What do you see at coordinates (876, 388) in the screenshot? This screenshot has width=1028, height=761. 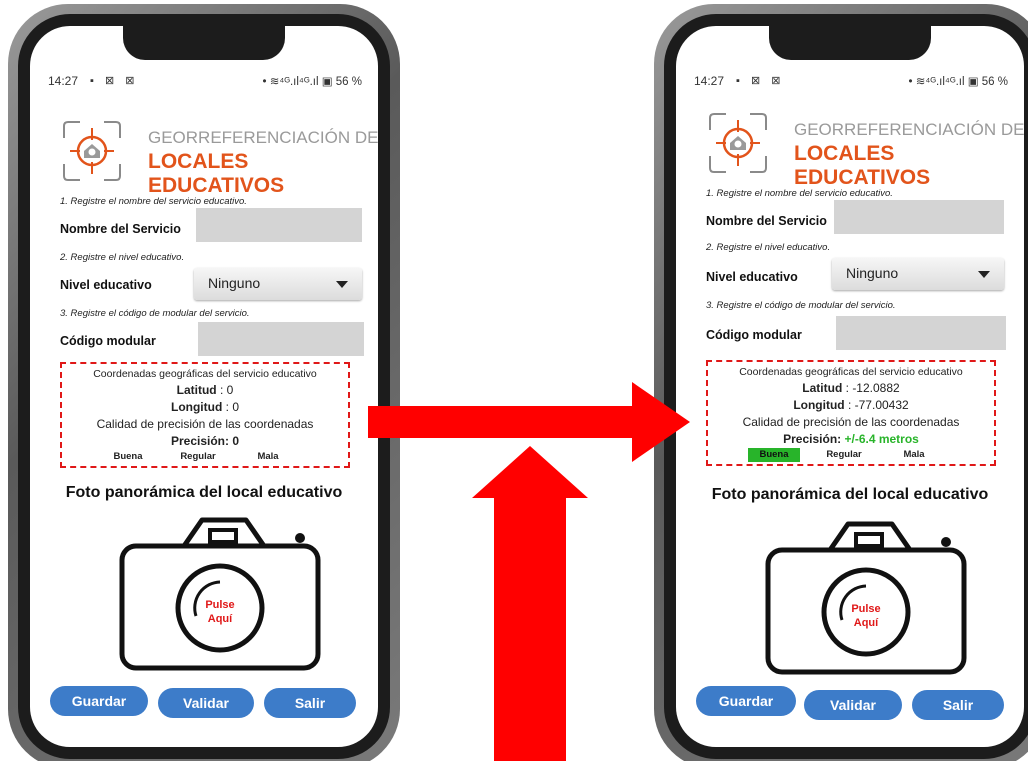 I see `latitude-value: -12.0882` at bounding box center [876, 388].